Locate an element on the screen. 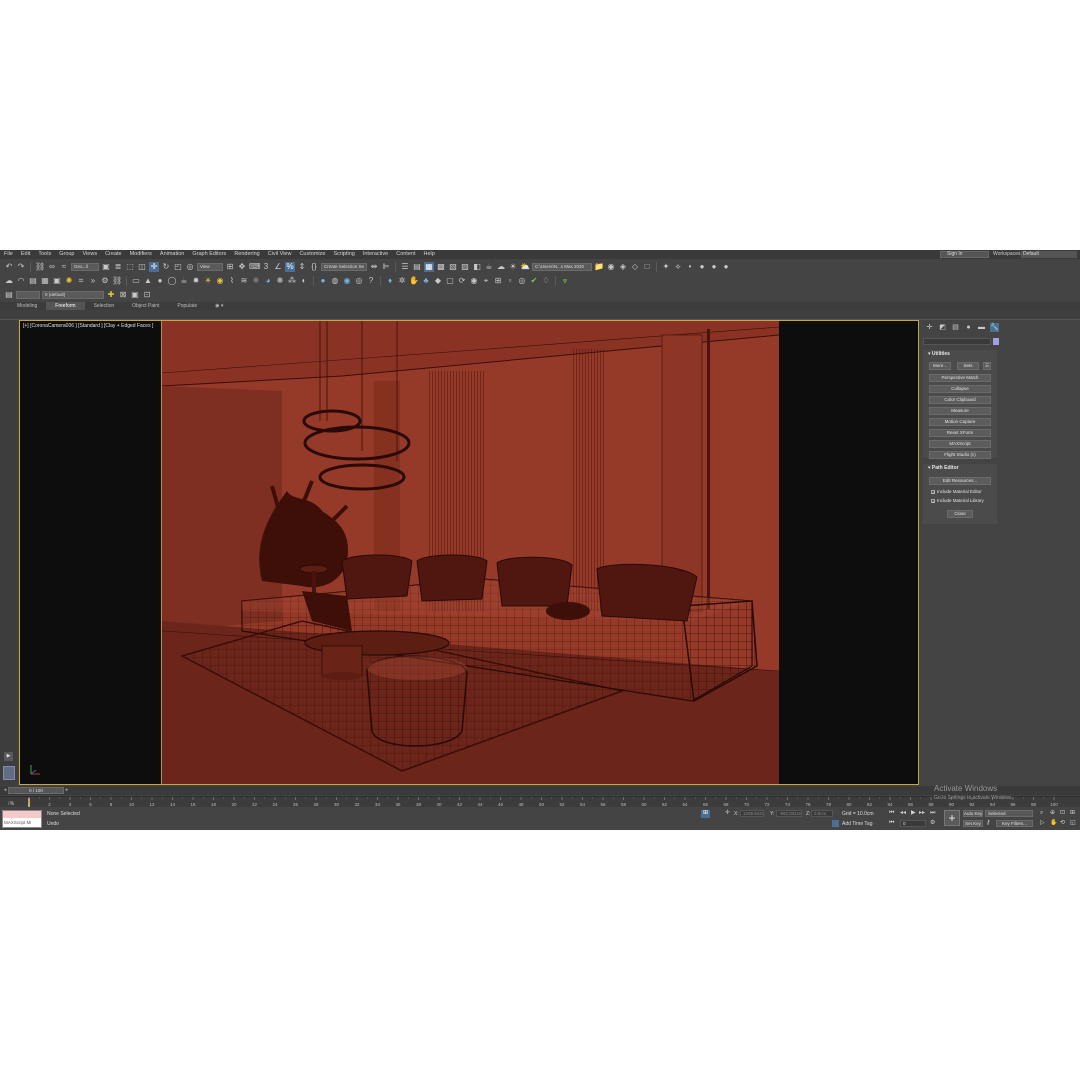 This screenshot has height=1080, width=1080. check-icon: ✔ is located at coordinates (534, 281).